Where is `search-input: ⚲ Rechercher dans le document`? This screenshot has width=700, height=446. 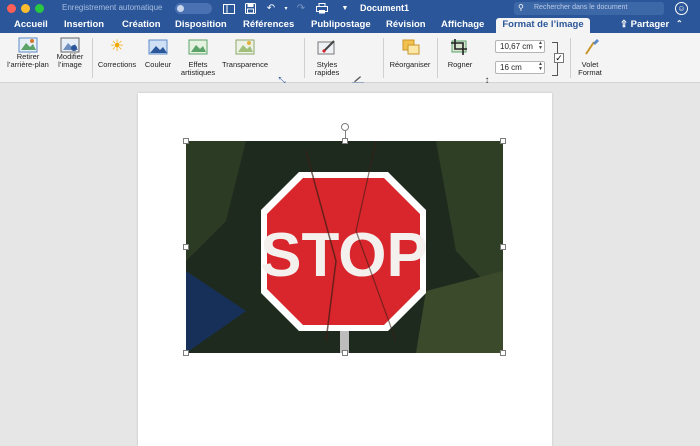
search-input: ⚲ Rechercher dans le document is located at coordinates (589, 8).